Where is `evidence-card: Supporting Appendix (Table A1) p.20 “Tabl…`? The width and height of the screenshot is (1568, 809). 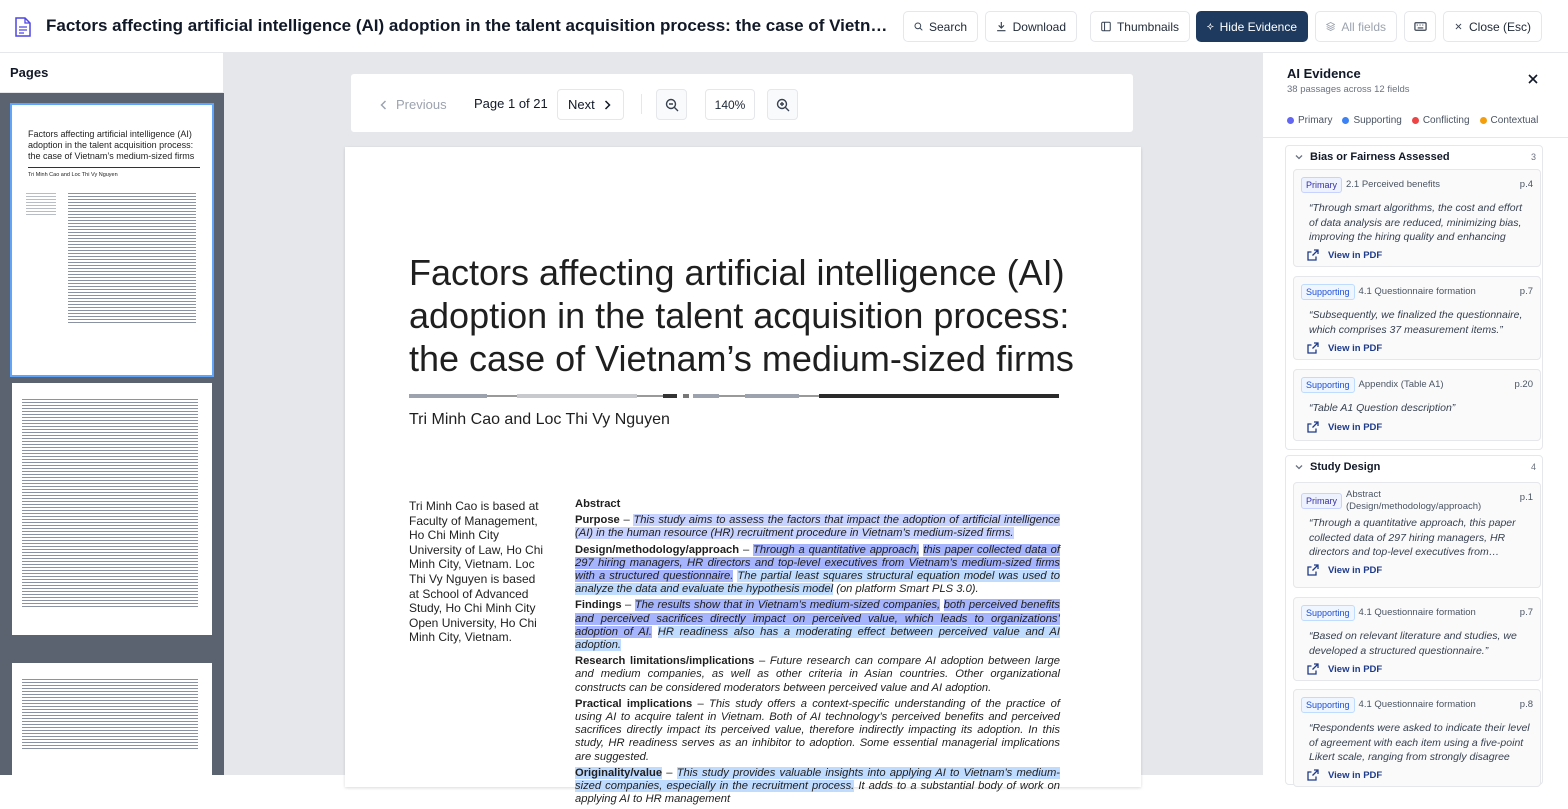
evidence-card: Supporting Appendix (Table A1) p.20 “Tabl… is located at coordinates (1417, 405).